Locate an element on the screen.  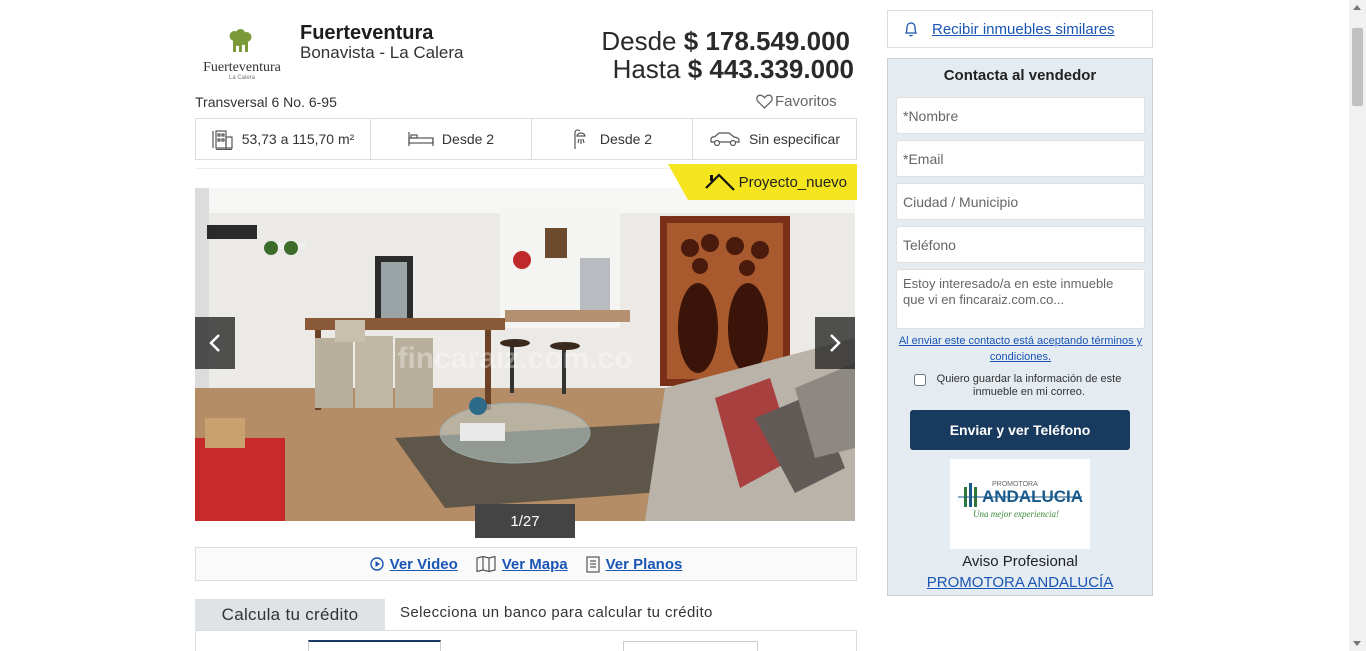
agent-type: Aviso Profesional is located at coordinates (1020, 561).